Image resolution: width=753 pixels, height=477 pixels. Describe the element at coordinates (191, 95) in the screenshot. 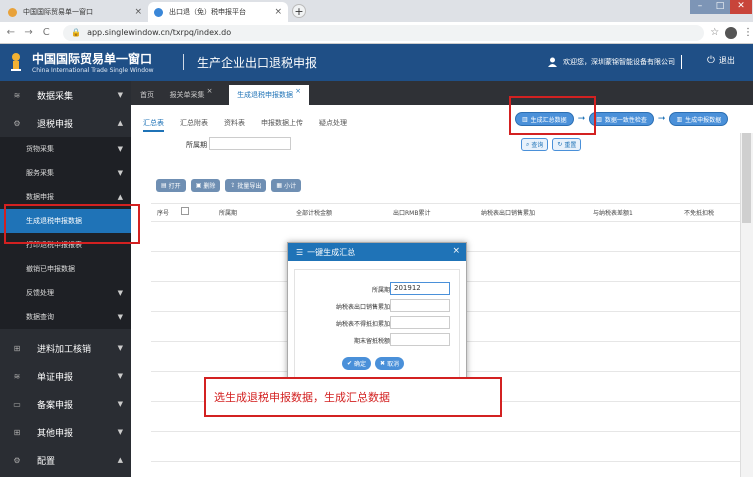

I see `tab-customs-collection: 报关单采集 ×` at that location.